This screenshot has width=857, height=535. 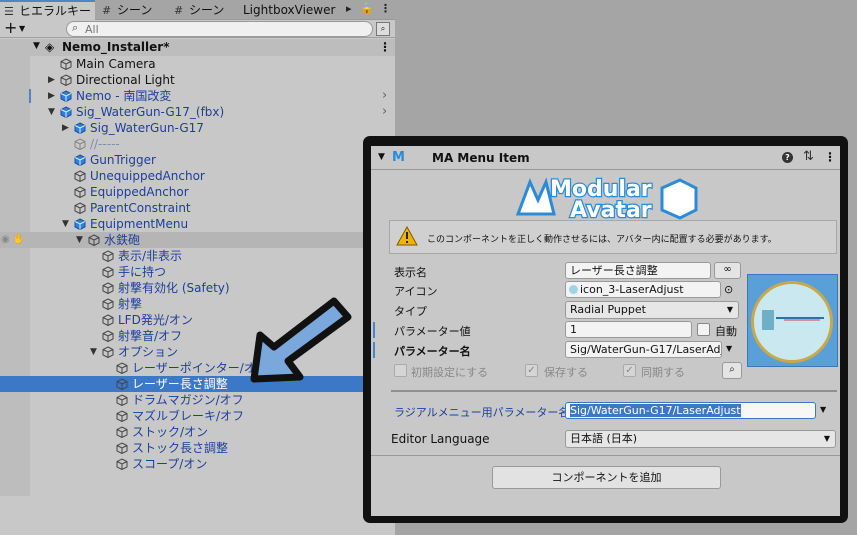 What do you see at coordinates (700, 439) in the screenshot?
I see `editor-language-dropdown: 日本語 (日本) ▼` at bounding box center [700, 439].